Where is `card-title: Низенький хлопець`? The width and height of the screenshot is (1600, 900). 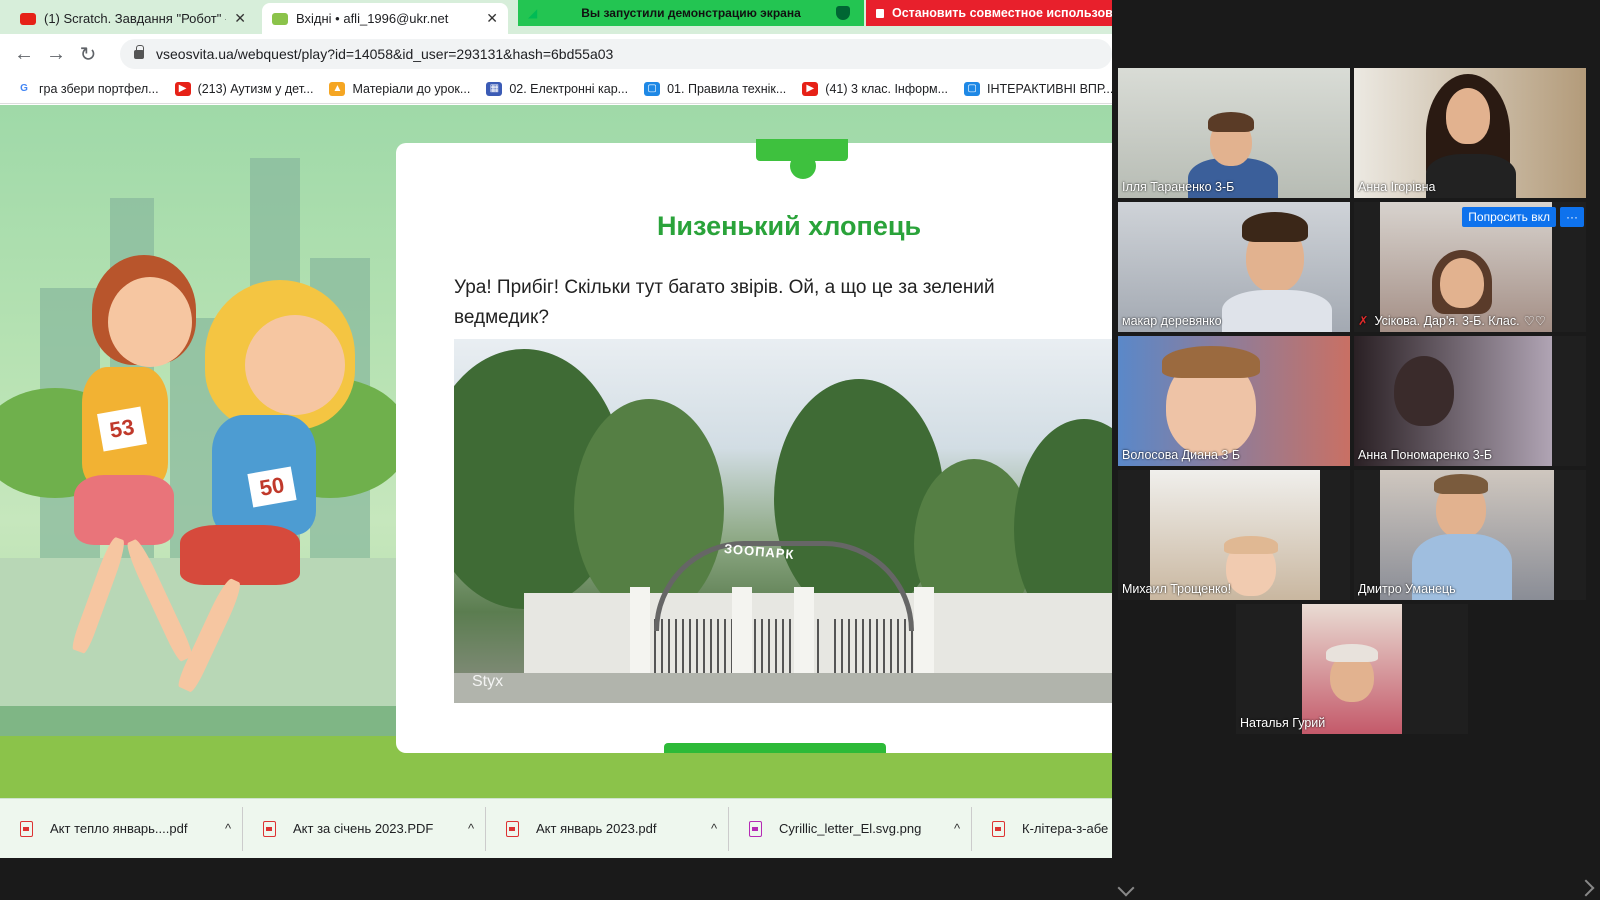
card-title: Низенький хлопець is located at coordinates (789, 226).